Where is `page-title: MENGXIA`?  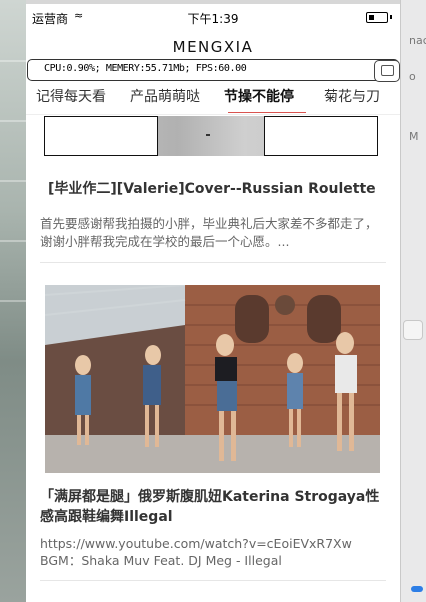 page-title: MENGXIA is located at coordinates (213, 47).